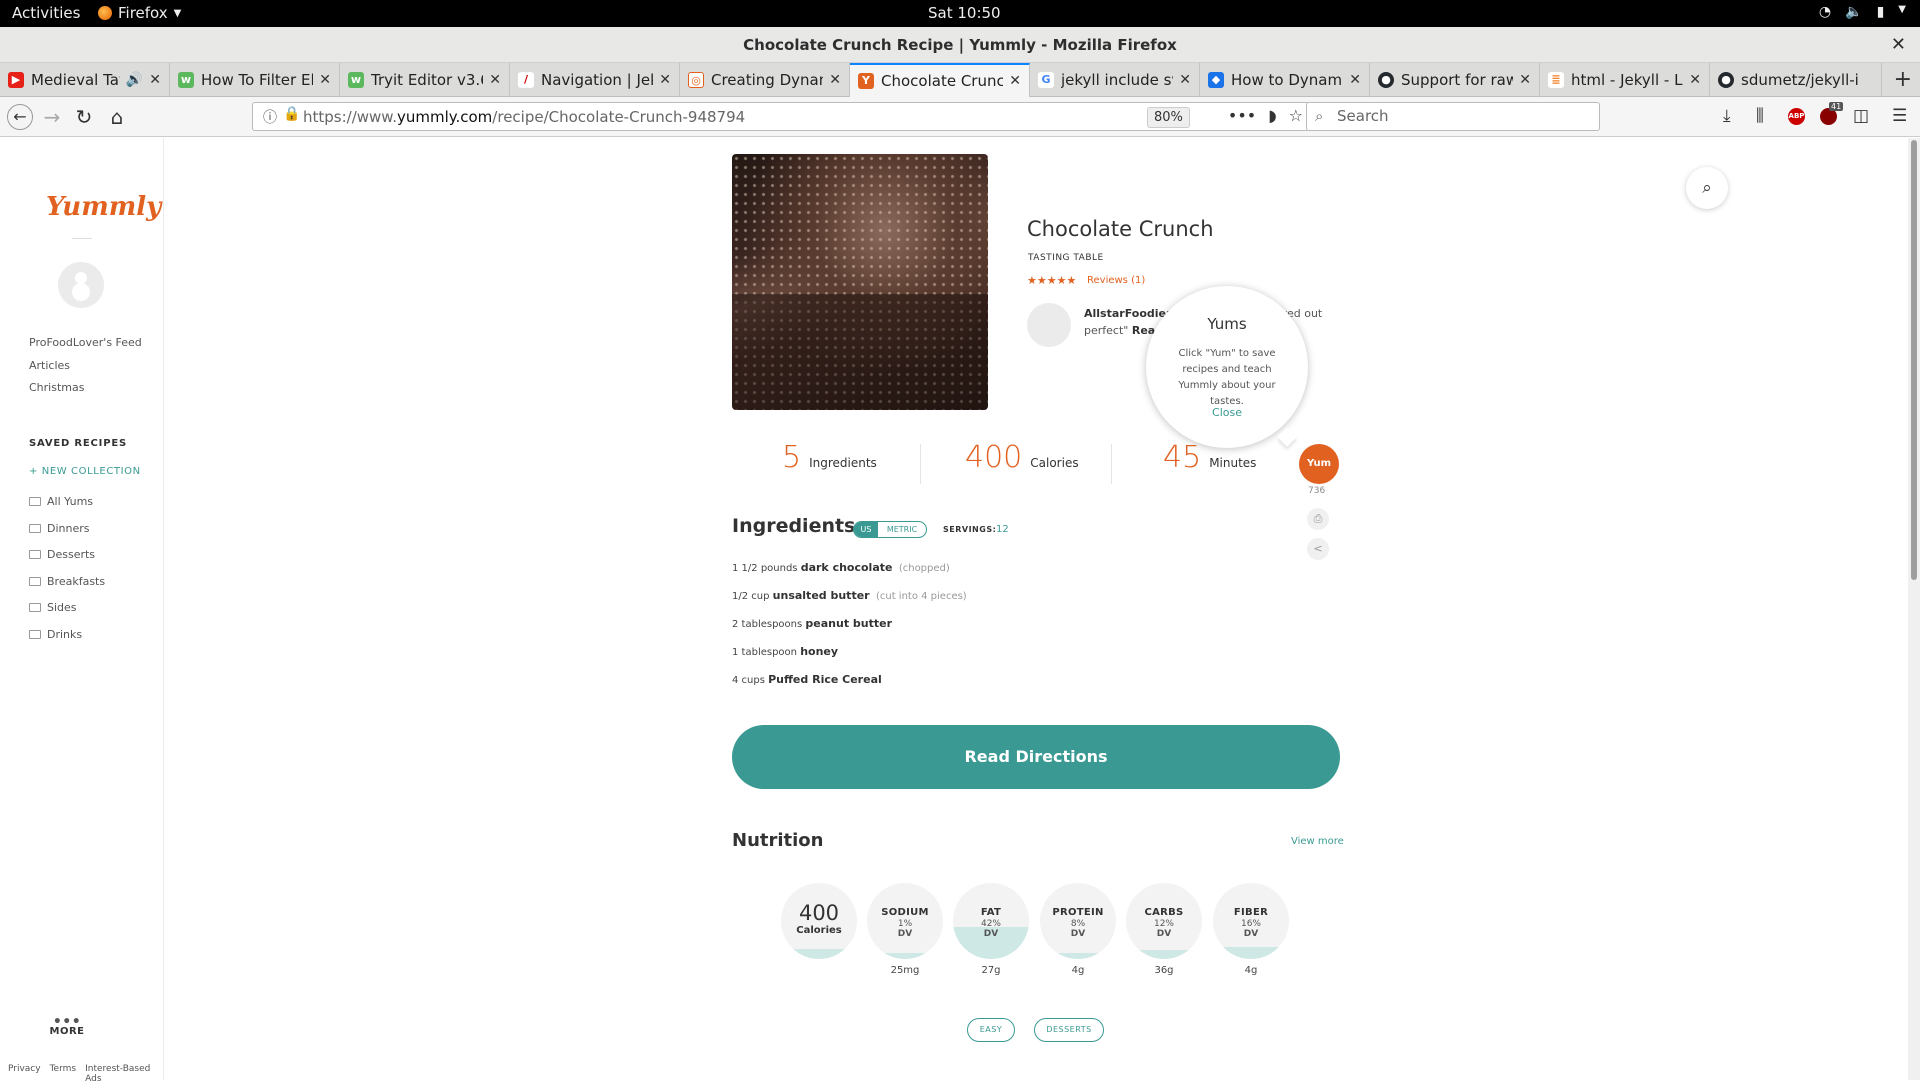 The height and width of the screenshot is (1084, 1920). Describe the element at coordinates (134, 80) in the screenshot. I see `audio-icon: 🔊` at that location.